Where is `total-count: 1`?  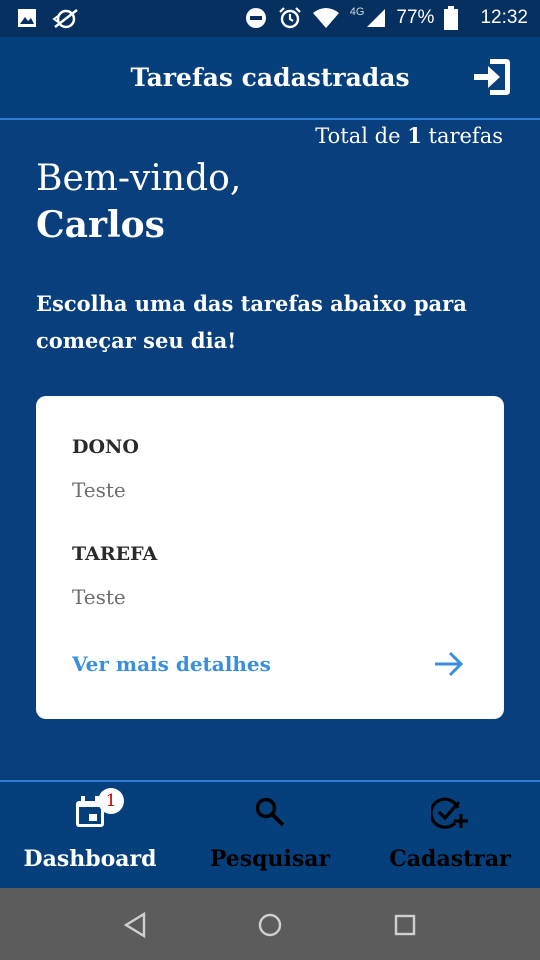
total-count: 1 is located at coordinates (414, 135).